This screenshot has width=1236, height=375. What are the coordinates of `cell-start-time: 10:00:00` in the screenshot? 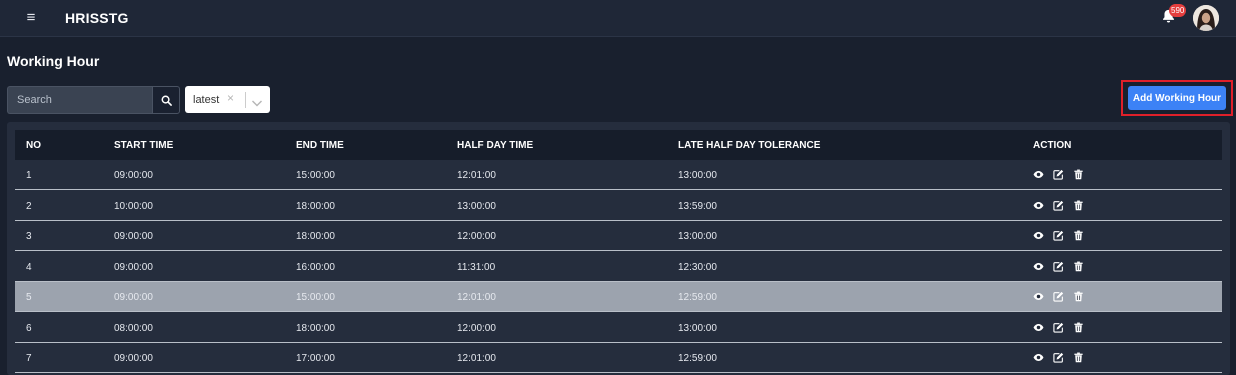 It's located at (133, 206).